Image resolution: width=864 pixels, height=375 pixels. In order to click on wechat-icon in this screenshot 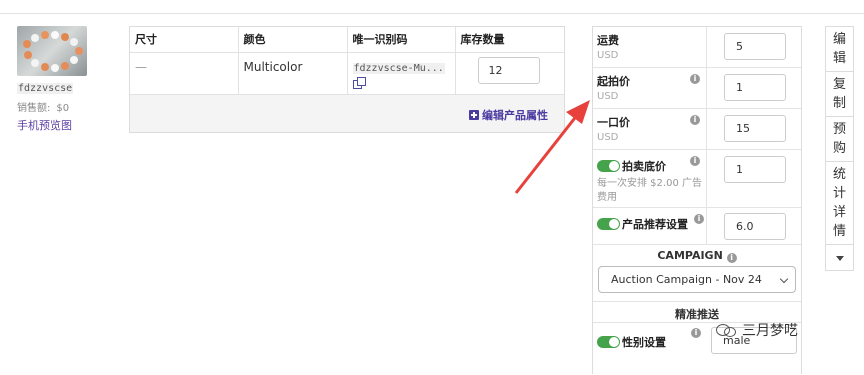, I will do `click(726, 330)`.